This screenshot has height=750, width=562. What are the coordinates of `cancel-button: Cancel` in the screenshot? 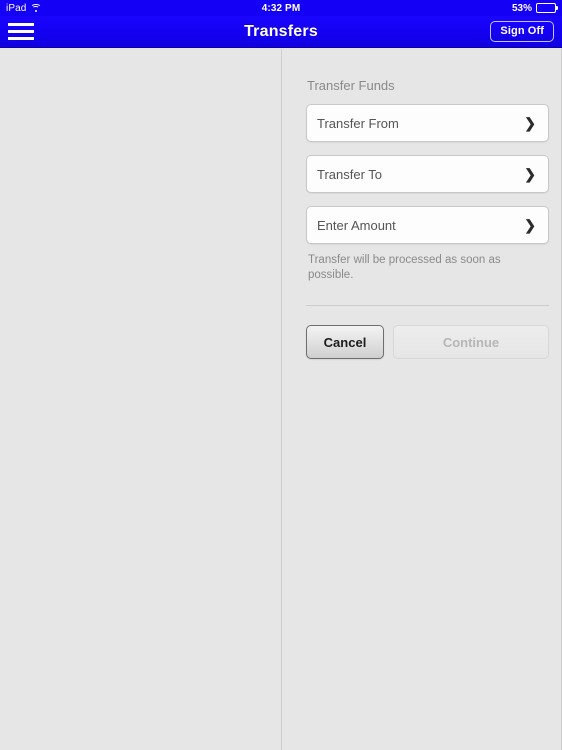 It's located at (345, 342).